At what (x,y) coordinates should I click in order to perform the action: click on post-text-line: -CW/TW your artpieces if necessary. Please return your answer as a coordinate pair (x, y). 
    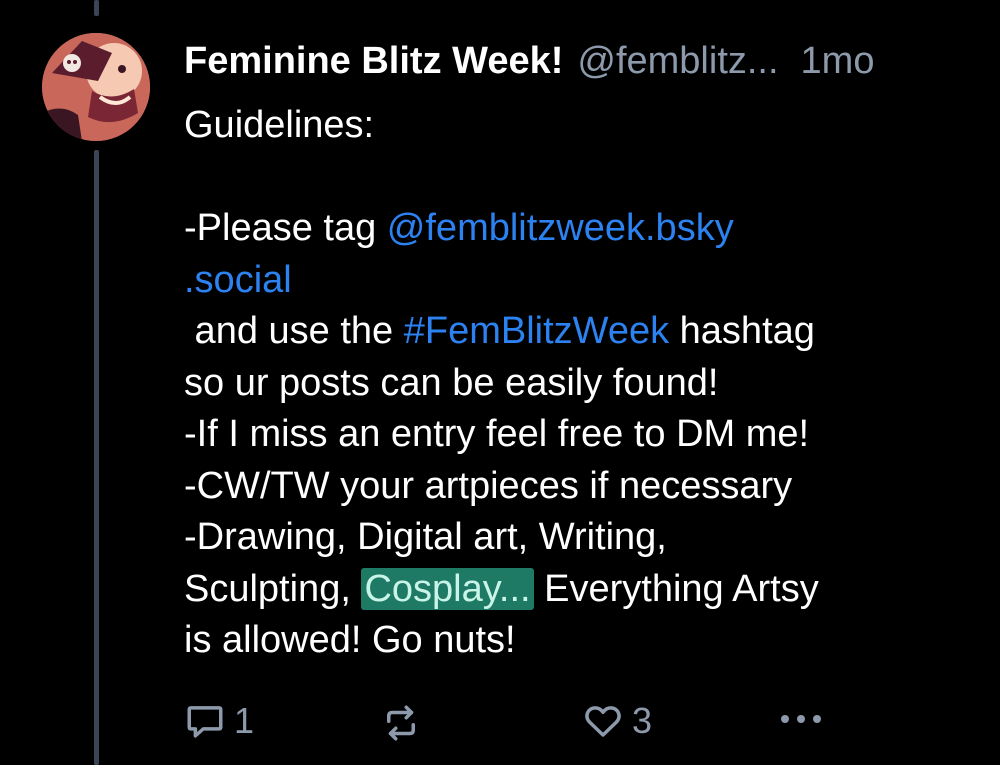
    Looking at the image, I should click on (584, 487).